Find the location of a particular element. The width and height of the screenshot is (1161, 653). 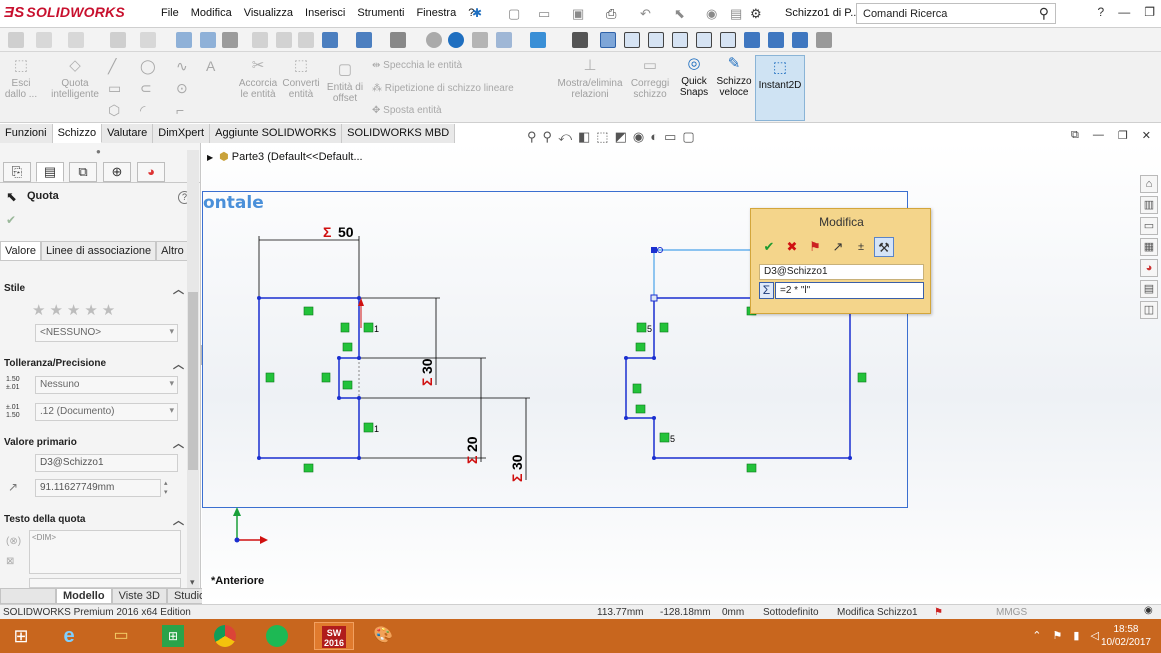

solidworks-taskbar-icon: SW 2016 is located at coordinates (334, 636).